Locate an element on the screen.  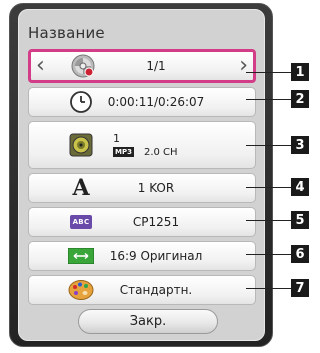
disc-icon is located at coordinates (83, 66).